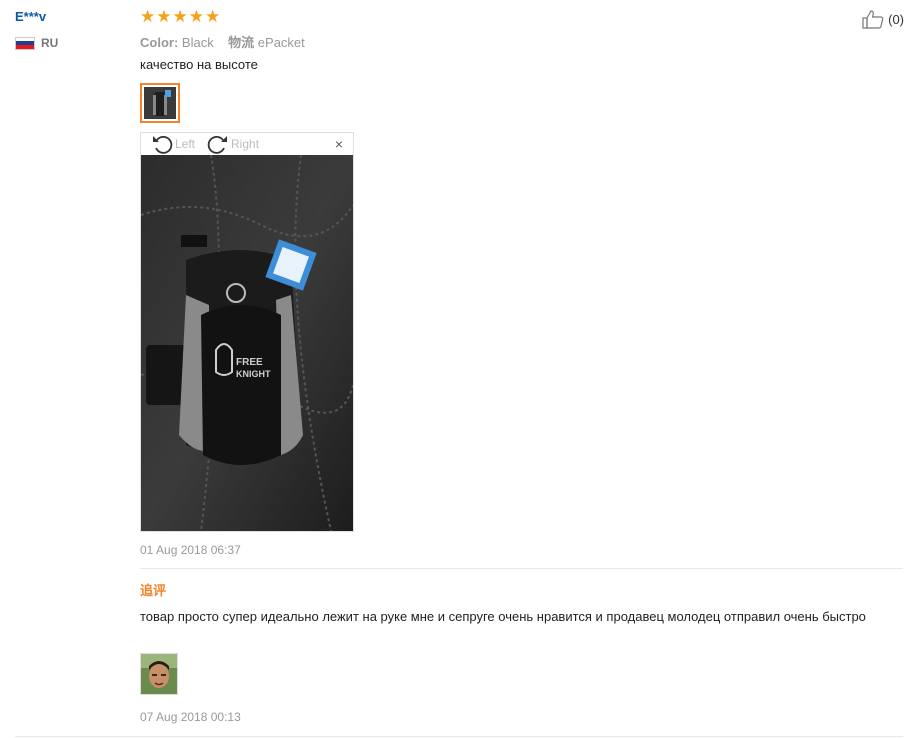 This screenshot has width=914, height=738. What do you see at coordinates (197, 42) in the screenshot?
I see `color-value: Black` at bounding box center [197, 42].